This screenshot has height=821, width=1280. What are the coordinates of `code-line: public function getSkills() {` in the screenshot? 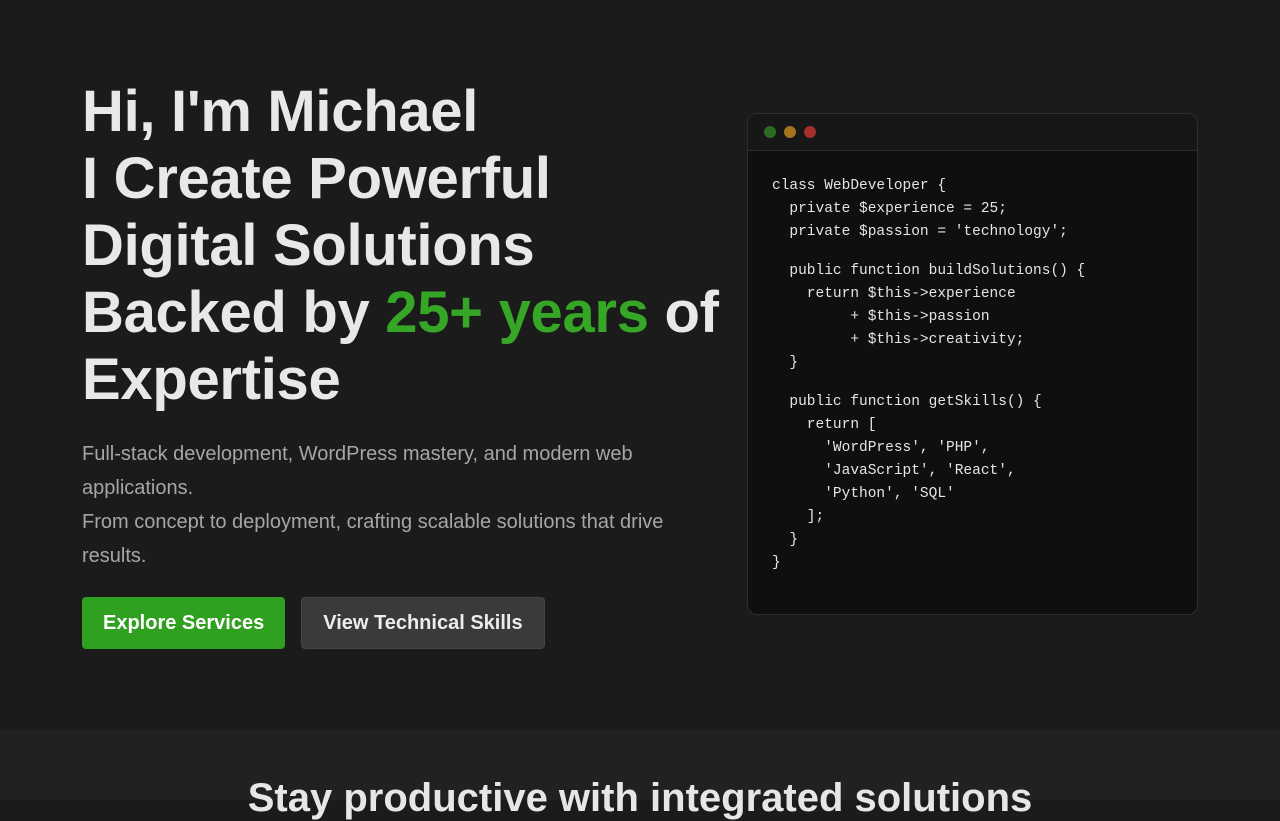 It's located at (907, 402).